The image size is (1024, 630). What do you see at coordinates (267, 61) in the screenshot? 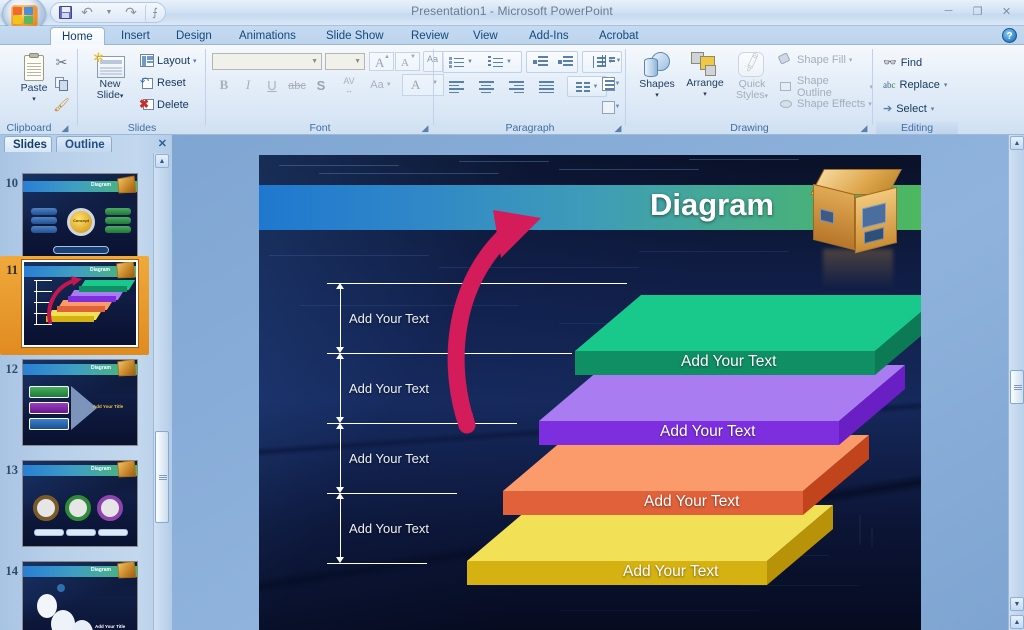
I see `font-name-combo: ▼` at bounding box center [267, 61].